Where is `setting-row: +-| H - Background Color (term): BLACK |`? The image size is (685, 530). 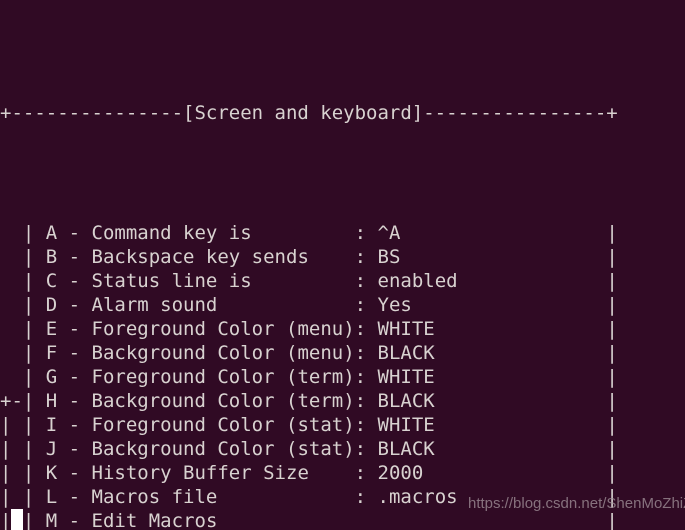
setting-row: +-| H - Background Color (term): BLACK | is located at coordinates (342, 401).